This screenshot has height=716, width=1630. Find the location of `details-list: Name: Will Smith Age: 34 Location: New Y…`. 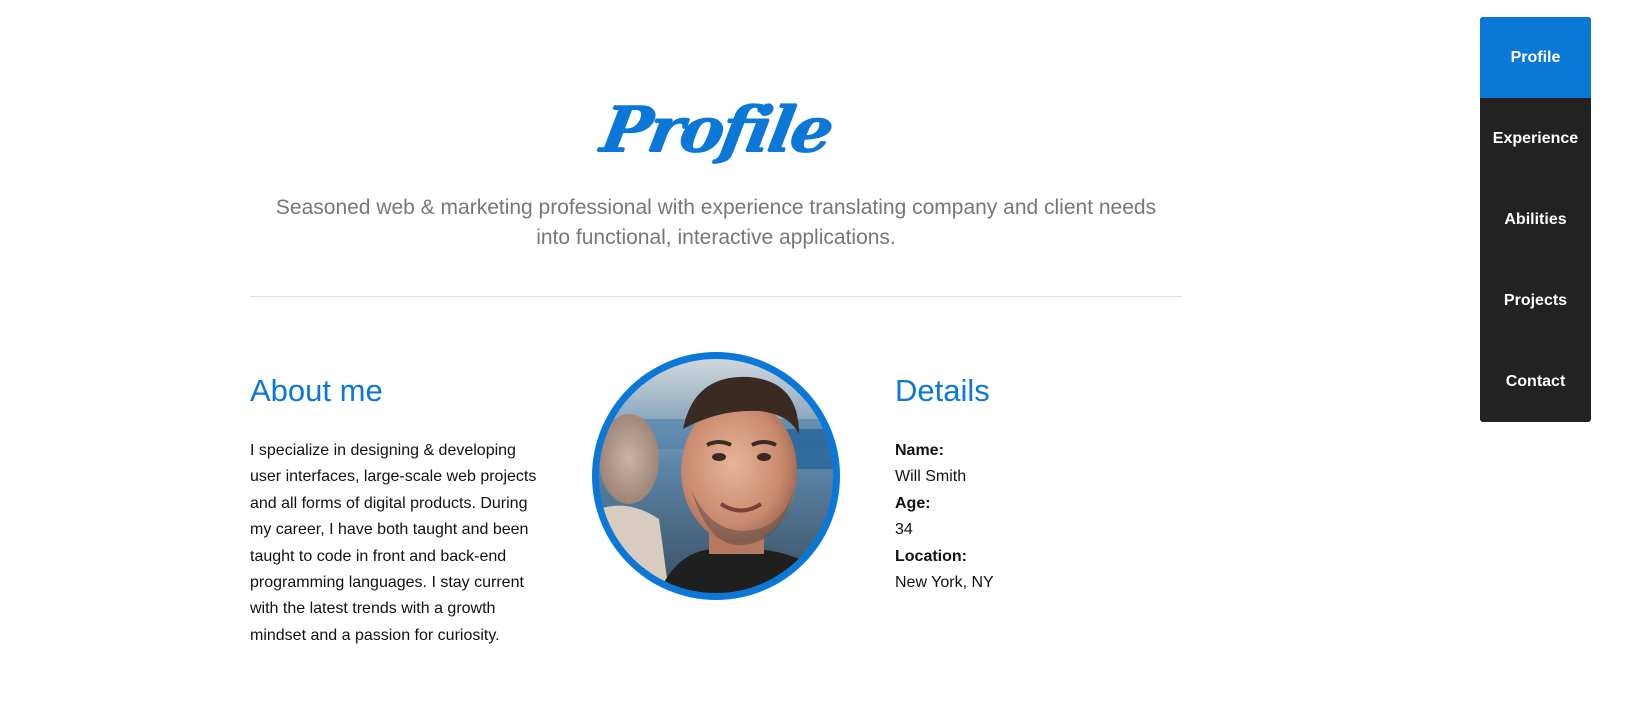

details-list: Name: Will Smith Age: 34 Location: New Y… is located at coordinates (1035, 517).